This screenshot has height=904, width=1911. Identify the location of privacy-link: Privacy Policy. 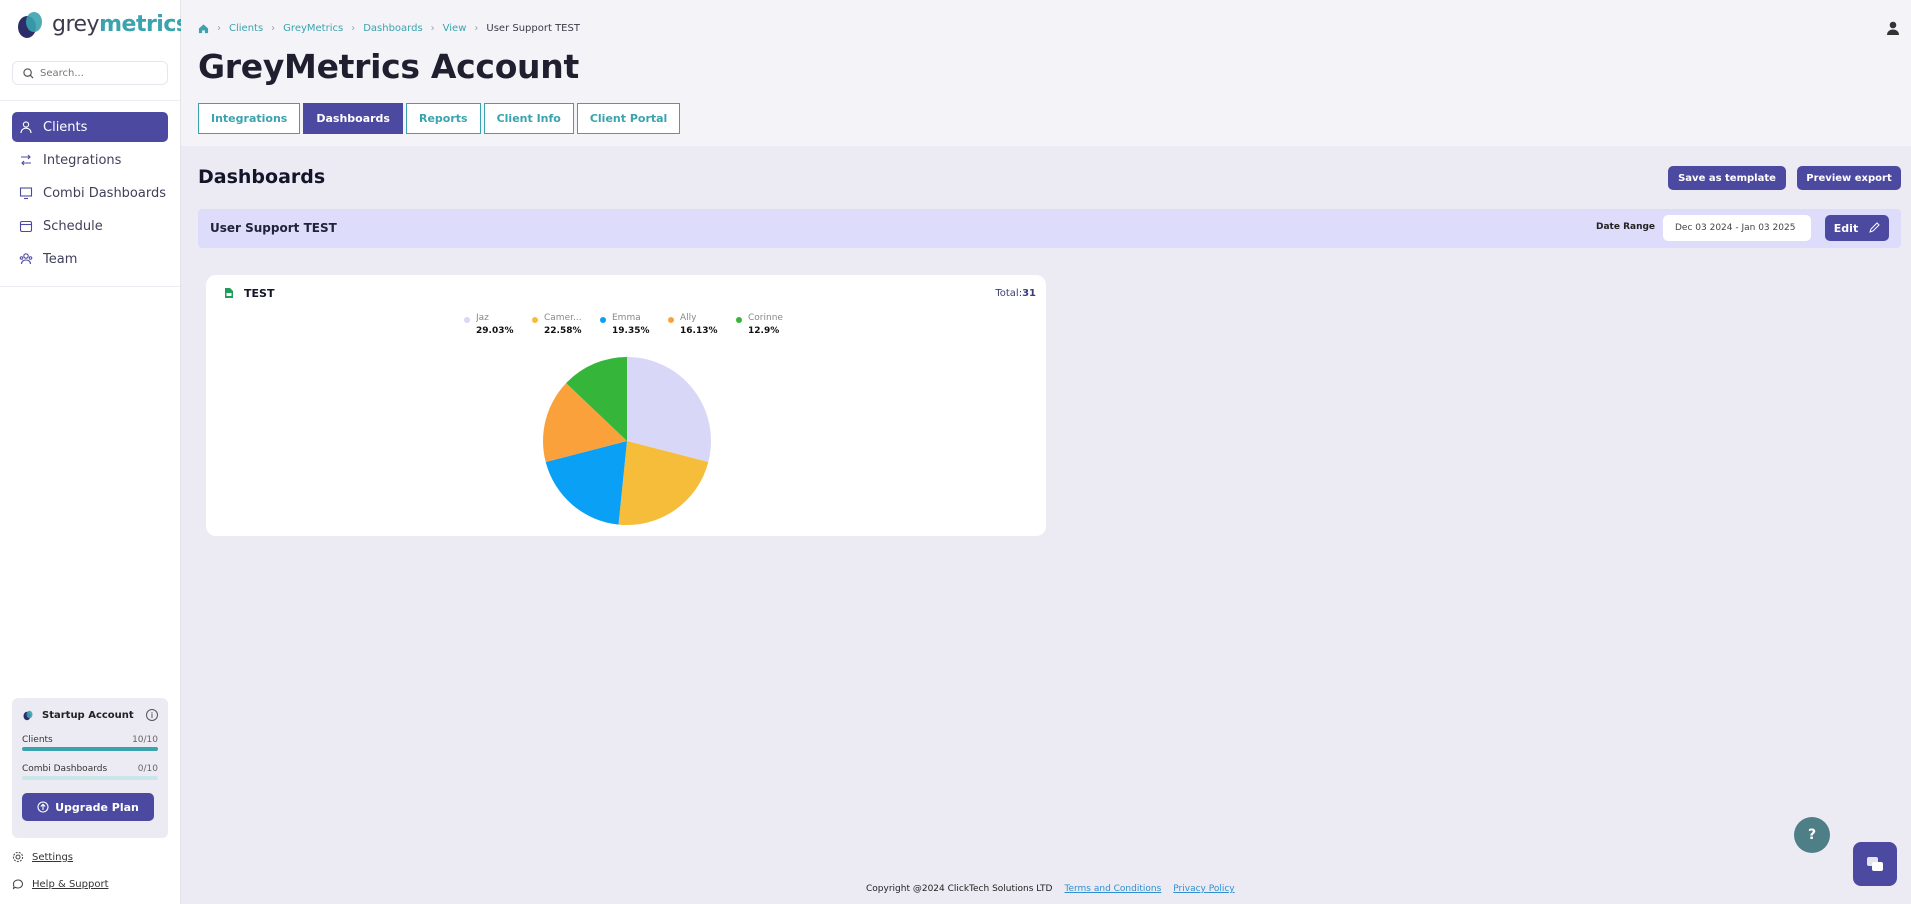
(1203, 889).